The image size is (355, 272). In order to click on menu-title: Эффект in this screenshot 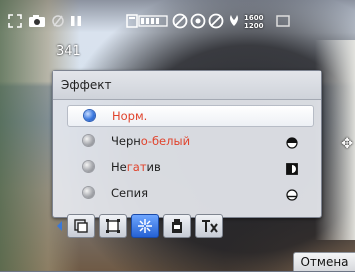, I will do `click(86, 85)`.